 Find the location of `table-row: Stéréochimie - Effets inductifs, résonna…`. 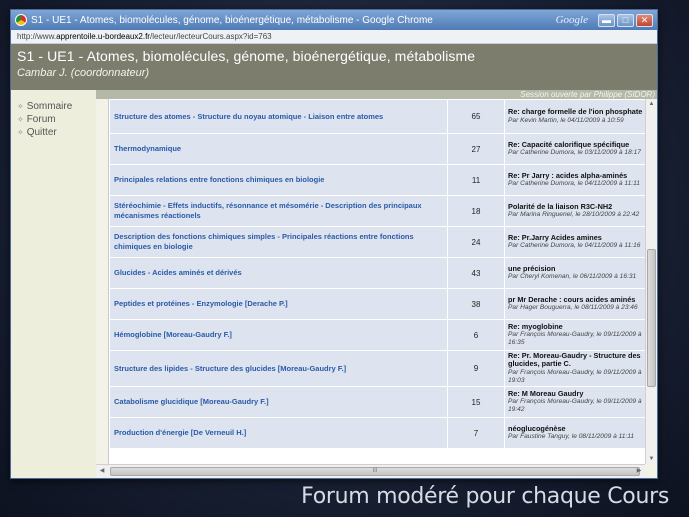

table-row: Stéréochimie - Effets inductifs, résonna… is located at coordinates (377, 211).